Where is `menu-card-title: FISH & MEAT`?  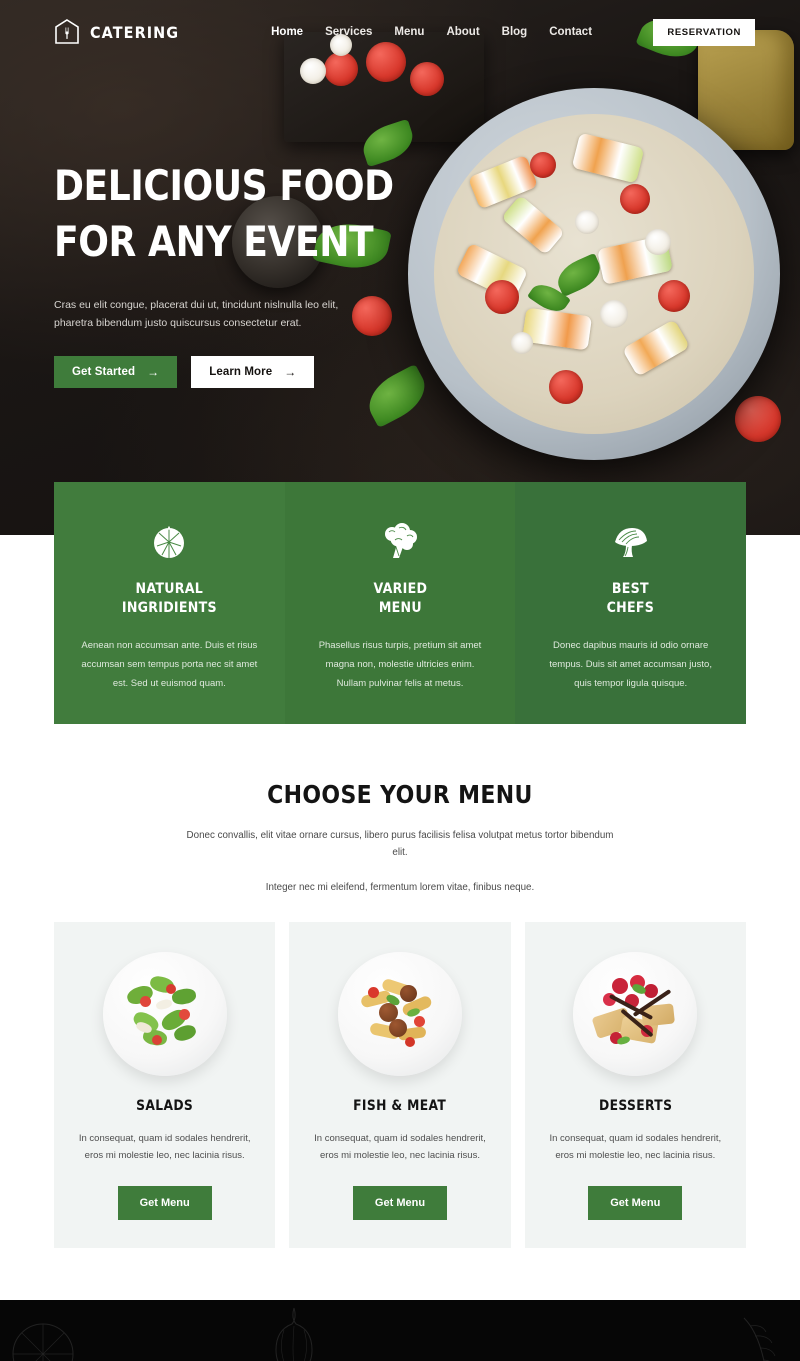 menu-card-title: FISH & MEAT is located at coordinates (400, 1106).